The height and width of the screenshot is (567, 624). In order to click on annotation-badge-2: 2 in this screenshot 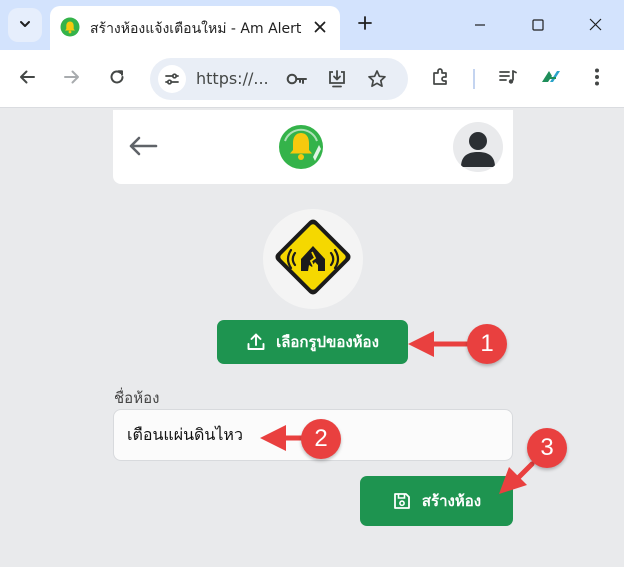, I will do `click(321, 439)`.